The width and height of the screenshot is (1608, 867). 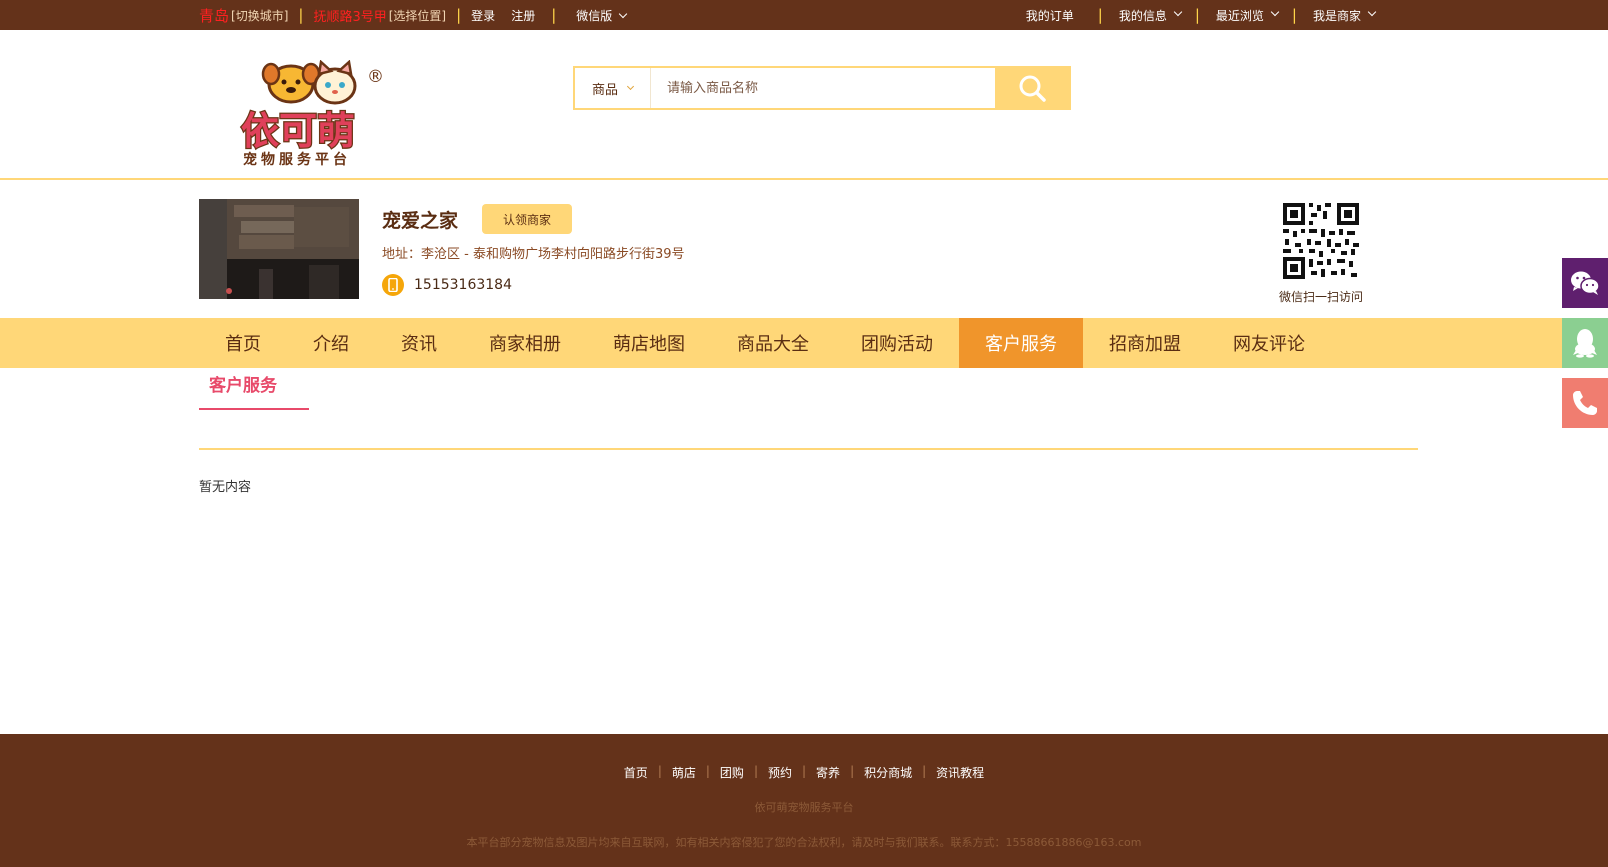 I want to click on search-bar: 商品, so click(x=822, y=88).